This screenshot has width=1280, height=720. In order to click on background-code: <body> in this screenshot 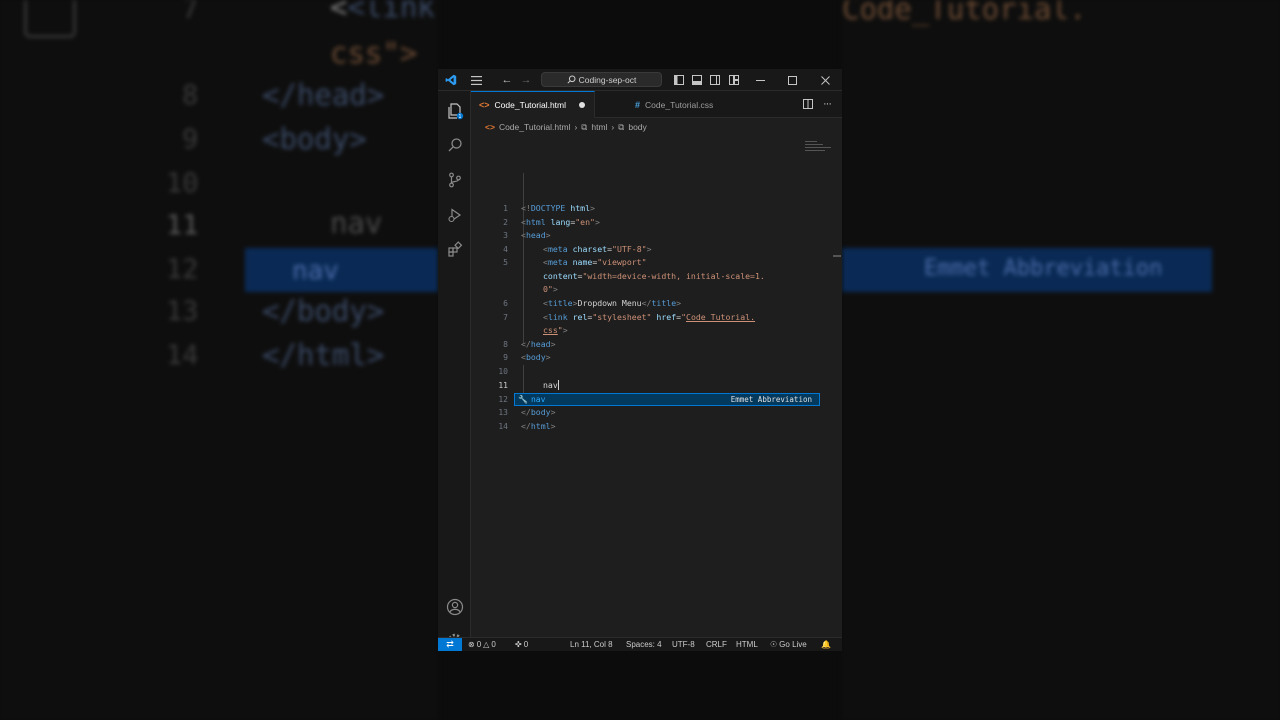, I will do `click(314, 139)`.